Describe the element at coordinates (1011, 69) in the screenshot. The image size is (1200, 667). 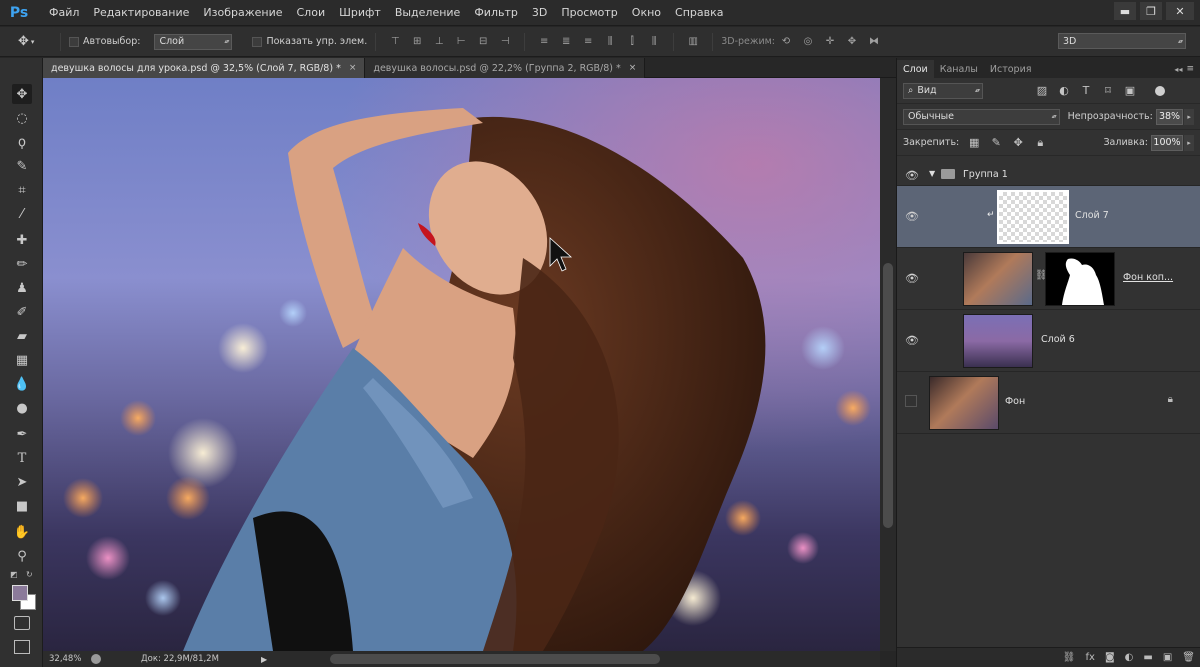
I see `tab-history: История` at that location.